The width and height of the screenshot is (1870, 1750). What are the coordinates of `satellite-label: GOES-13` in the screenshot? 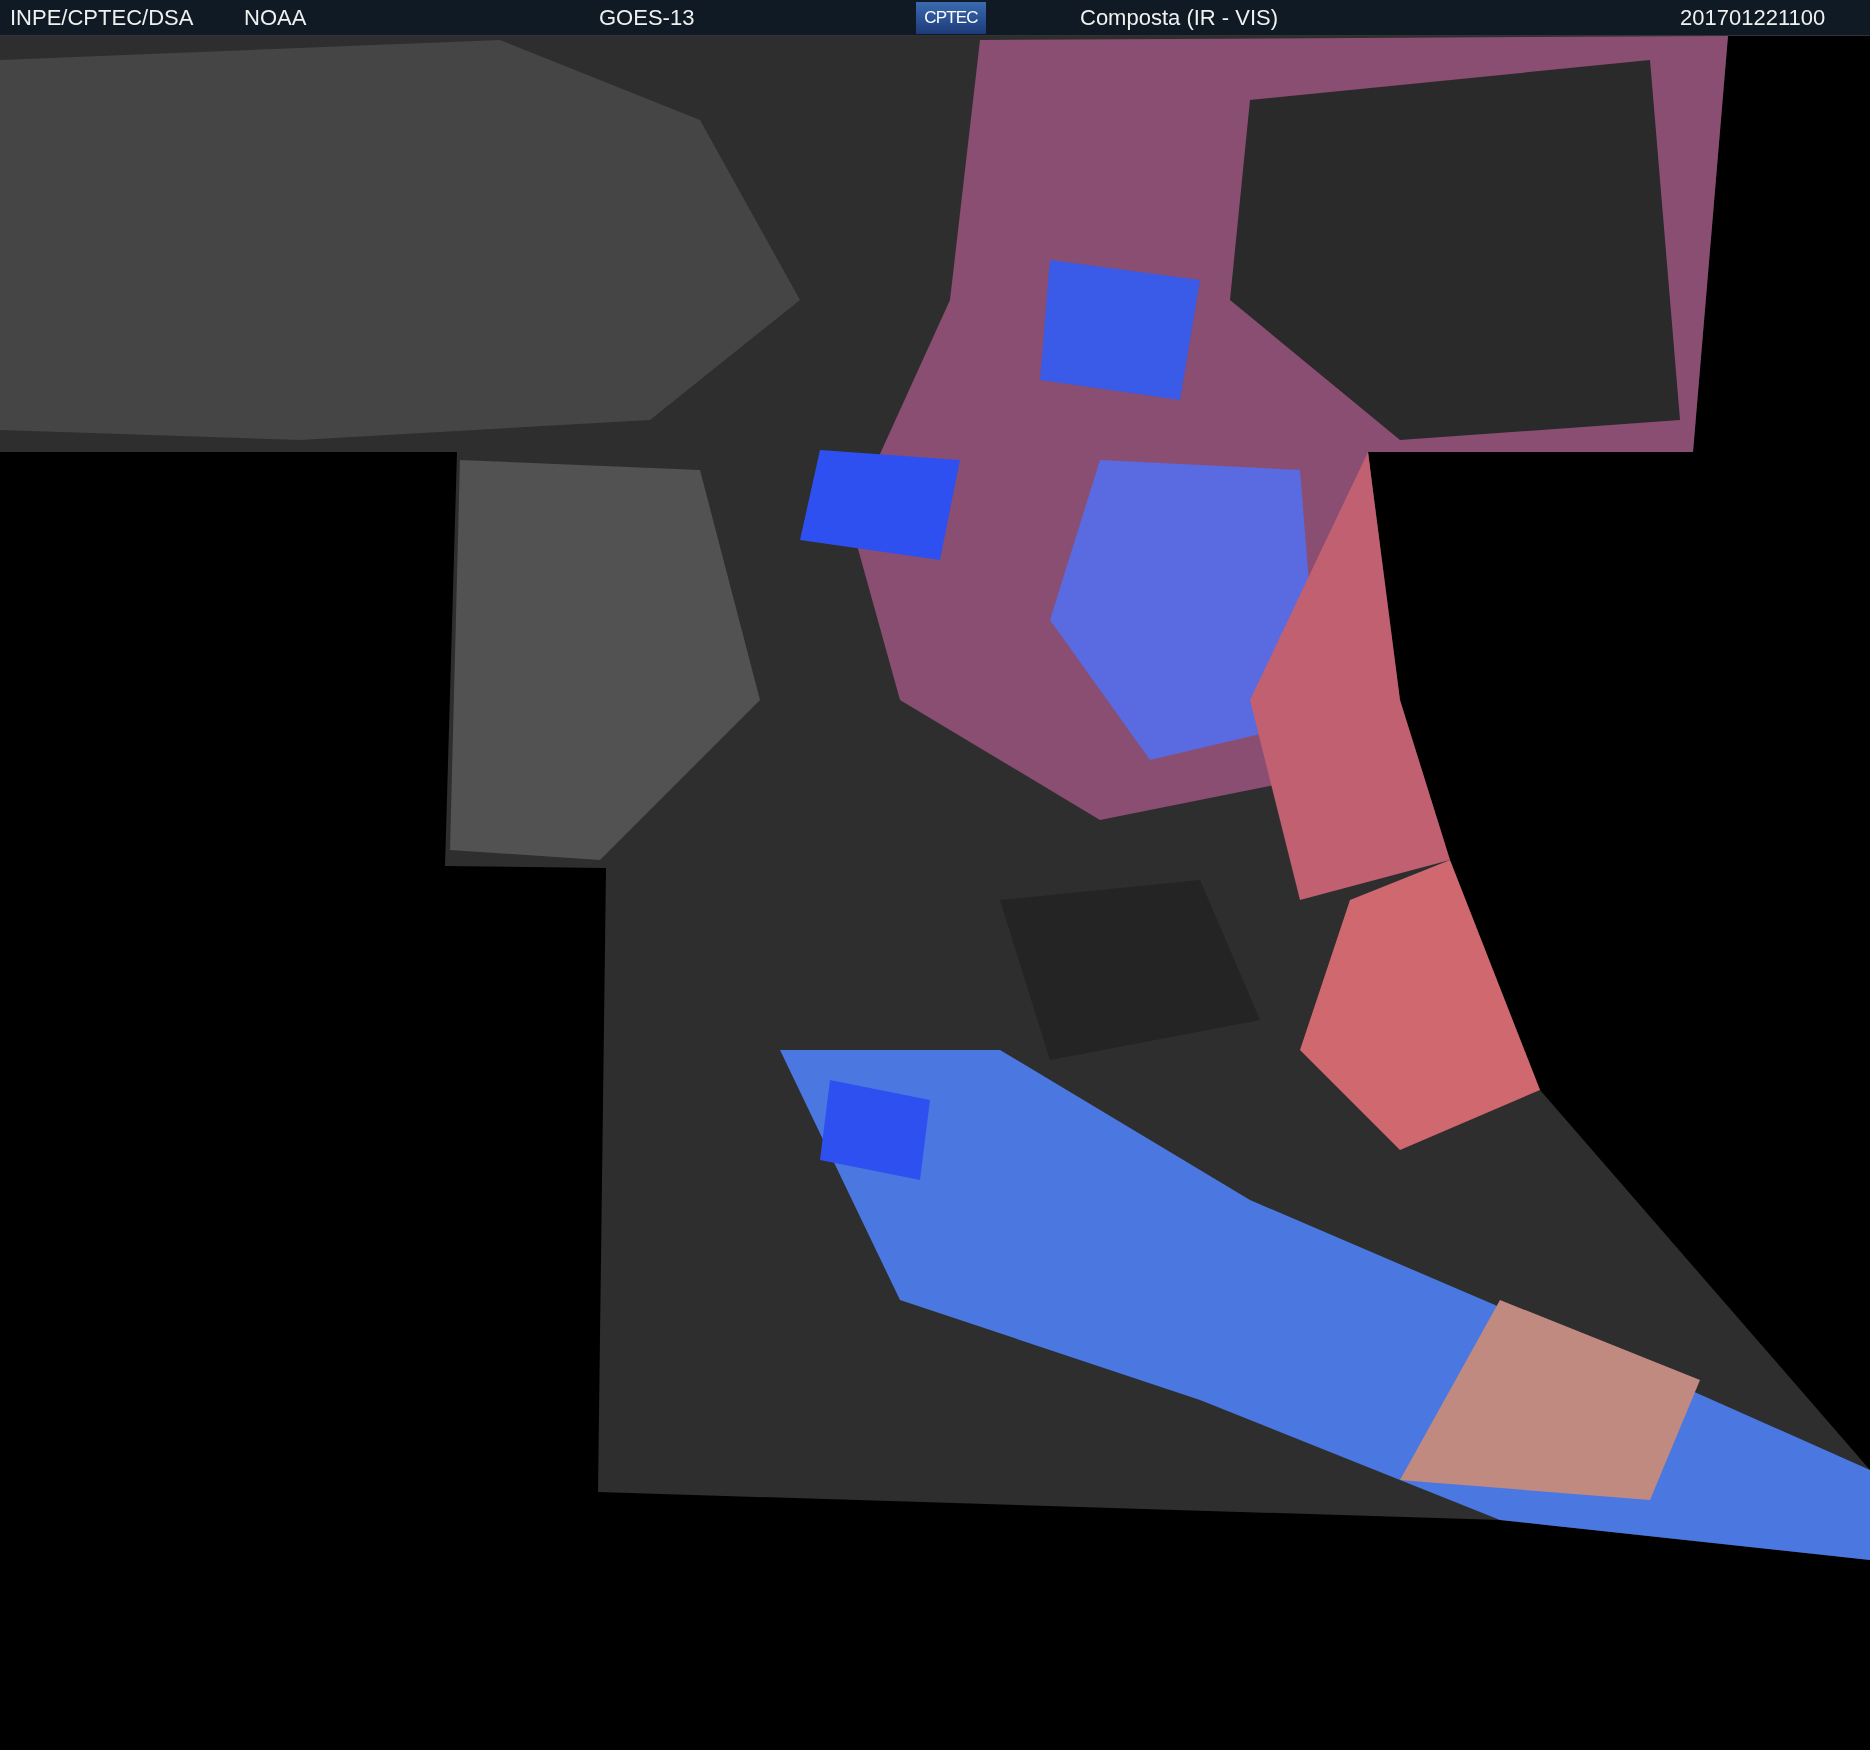 It's located at (647, 18).